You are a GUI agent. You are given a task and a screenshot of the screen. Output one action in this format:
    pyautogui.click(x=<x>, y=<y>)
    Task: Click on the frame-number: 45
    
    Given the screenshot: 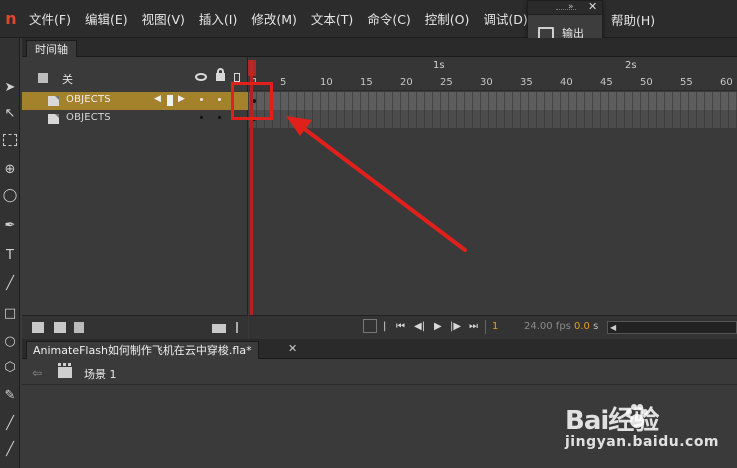 What is the action you would take?
    pyautogui.click(x=606, y=82)
    